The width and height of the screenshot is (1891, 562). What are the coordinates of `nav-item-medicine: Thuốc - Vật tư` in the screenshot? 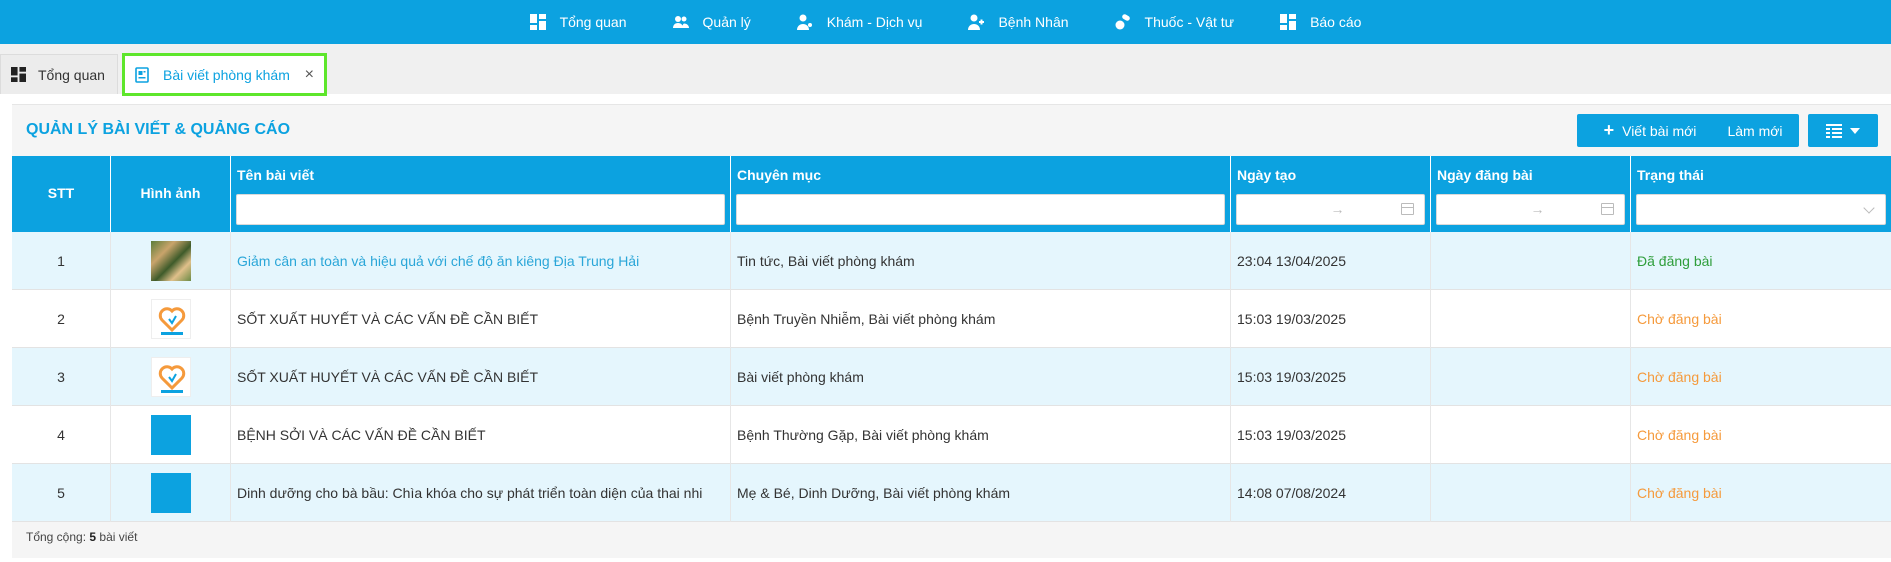 It's located at (1175, 22).